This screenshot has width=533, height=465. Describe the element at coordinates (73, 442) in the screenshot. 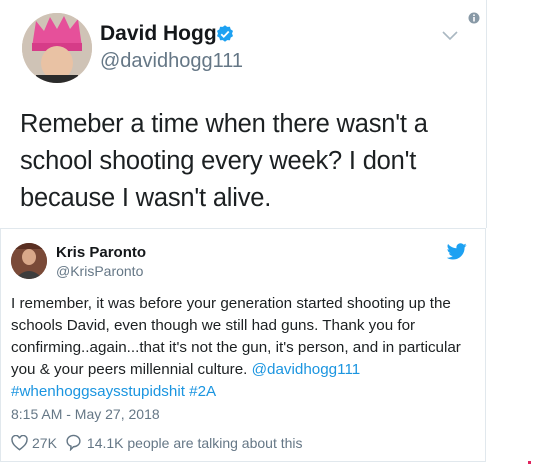

I see `reply-bubble-icon` at that location.